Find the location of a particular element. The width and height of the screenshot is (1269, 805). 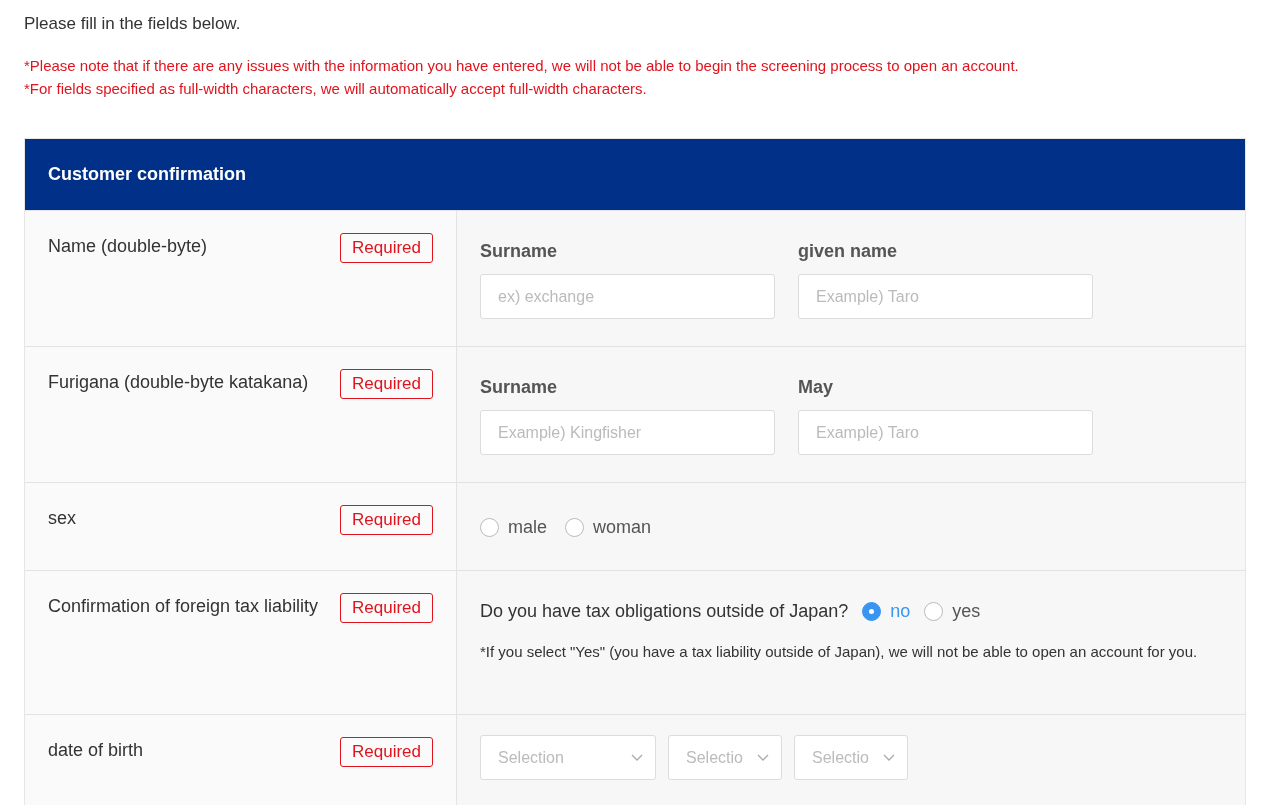

field-label: May is located at coordinates (815, 387).